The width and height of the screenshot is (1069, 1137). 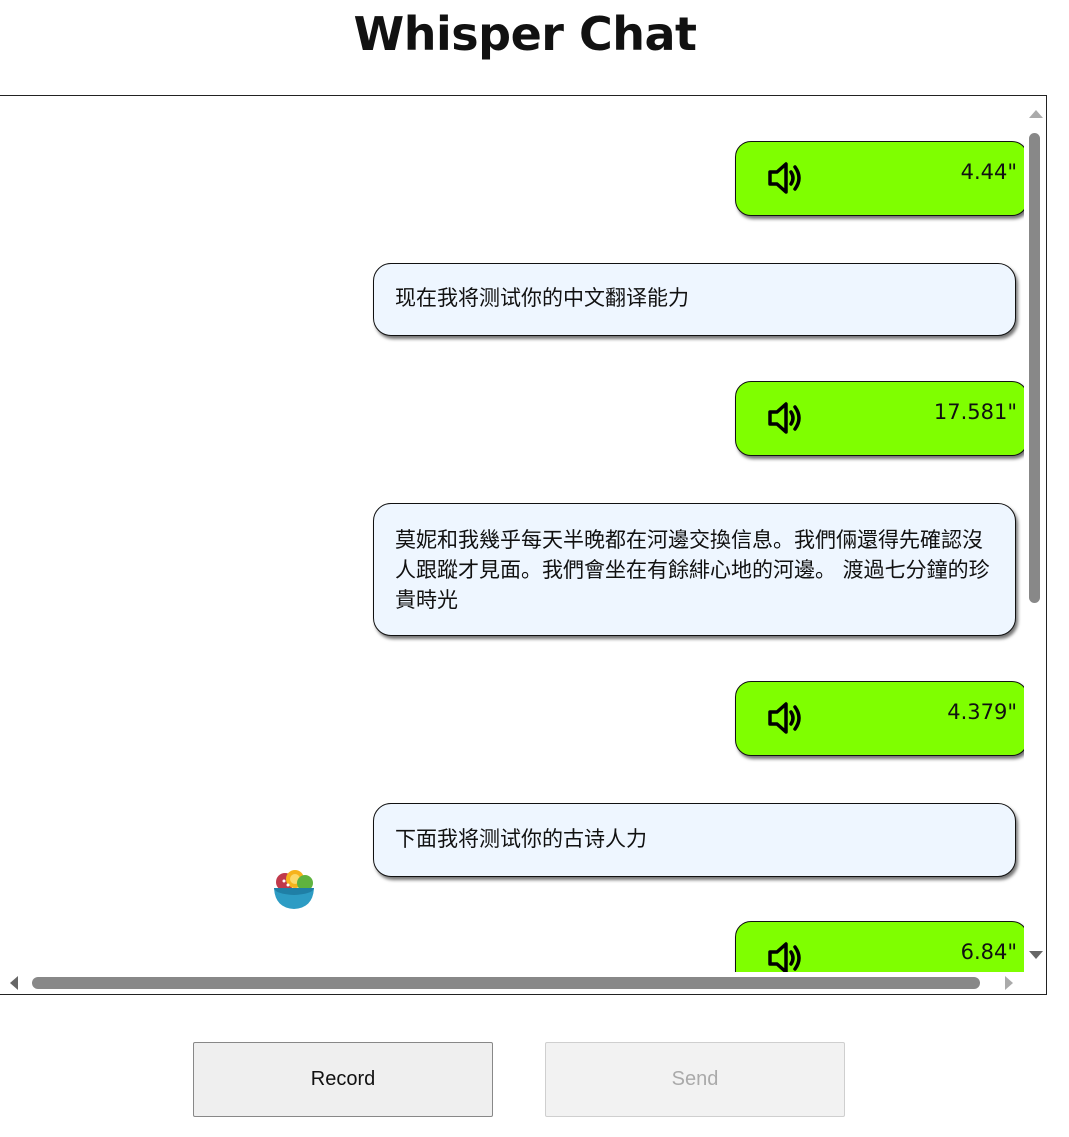 I want to click on send-button: Send, so click(x=695, y=1079).